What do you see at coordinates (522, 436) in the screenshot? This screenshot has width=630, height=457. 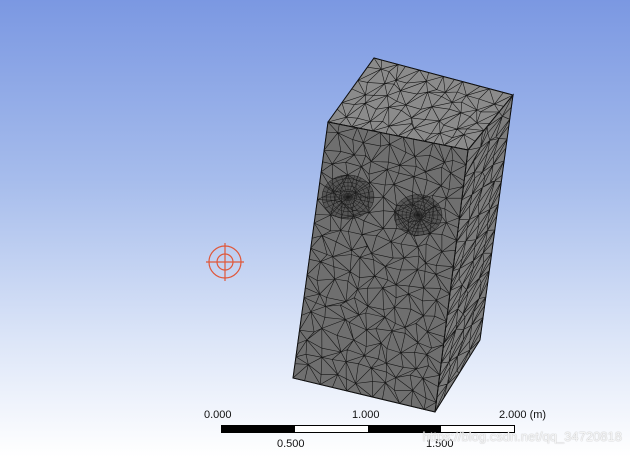 I see `watermark: https://blog.csdn.net/qq_34720818` at bounding box center [522, 436].